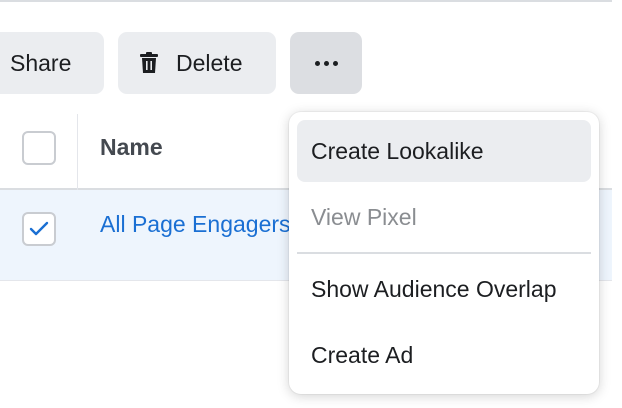 This screenshot has height=408, width=622. I want to click on trash-icon, so click(149, 62).